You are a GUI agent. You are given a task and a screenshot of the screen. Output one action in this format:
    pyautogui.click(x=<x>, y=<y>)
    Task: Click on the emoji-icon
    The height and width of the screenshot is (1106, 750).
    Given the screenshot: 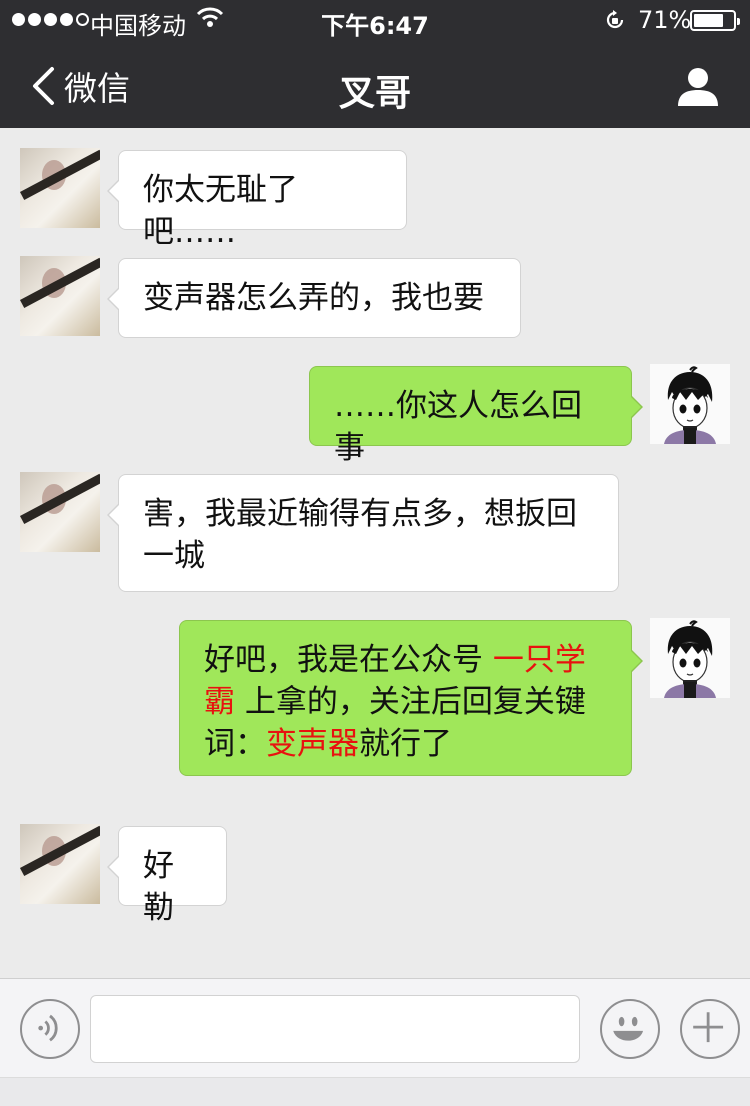 What is the action you would take?
    pyautogui.click(x=628, y=1028)
    